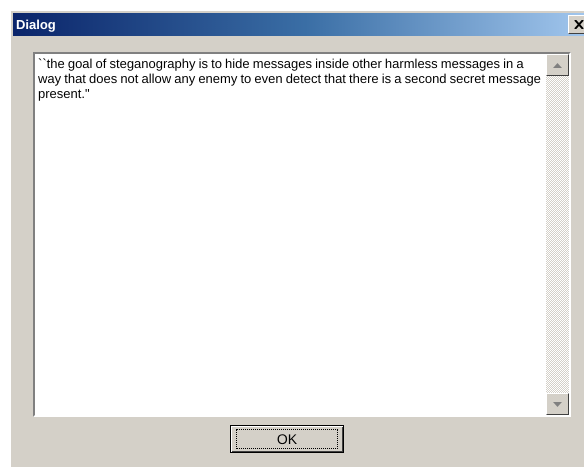 This screenshot has width=584, height=467. Describe the element at coordinates (287, 439) in the screenshot. I see `ok-button: OK` at that location.